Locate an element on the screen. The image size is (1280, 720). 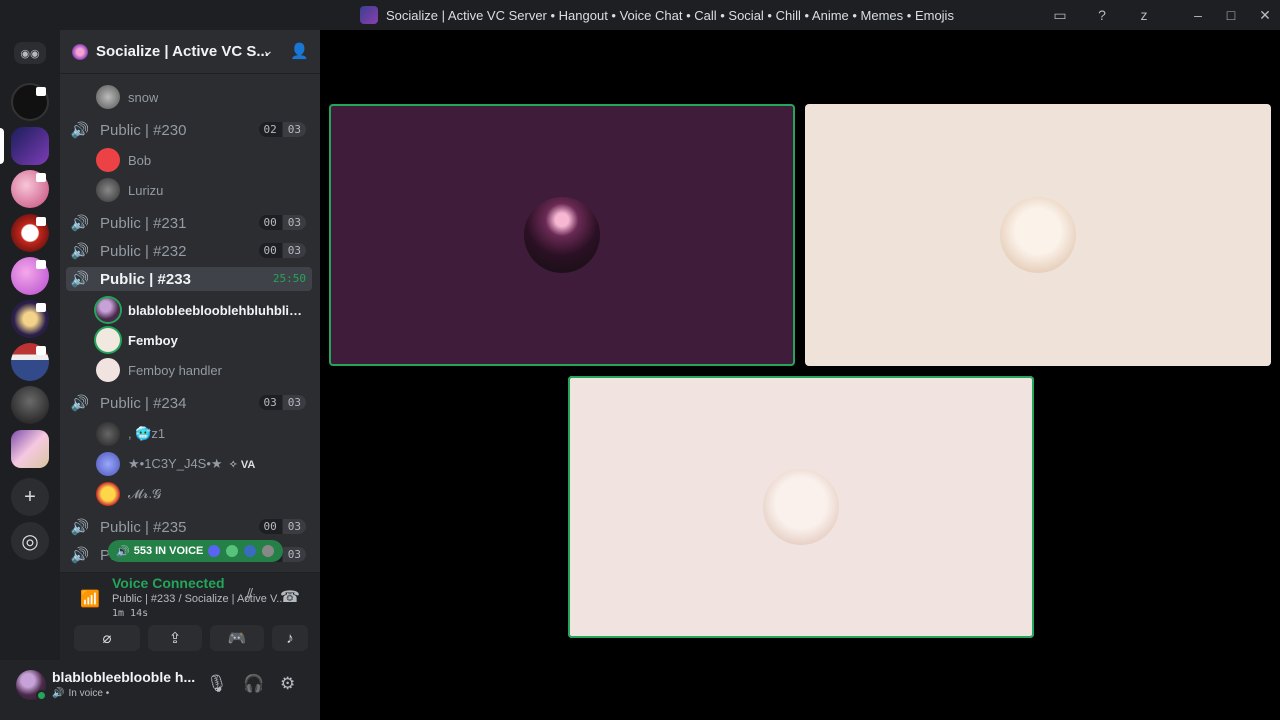
voice-channel: 🔊 Public | #232 00 03 is located at coordinates (189, 251).